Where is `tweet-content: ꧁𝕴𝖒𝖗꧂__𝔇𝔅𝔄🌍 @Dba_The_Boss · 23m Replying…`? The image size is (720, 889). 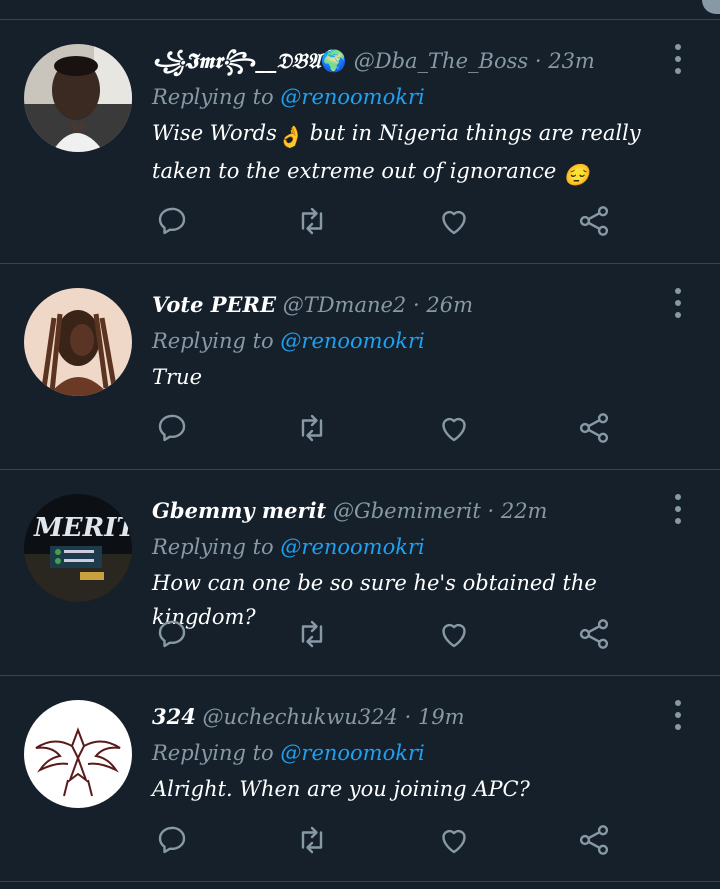
tweet-content: ꧁𝕴𝖒𝖗꧂__𝔇𝔅𝔄🌍 @Dba_The_Boss · 23m Replying… is located at coordinates (404, 119).